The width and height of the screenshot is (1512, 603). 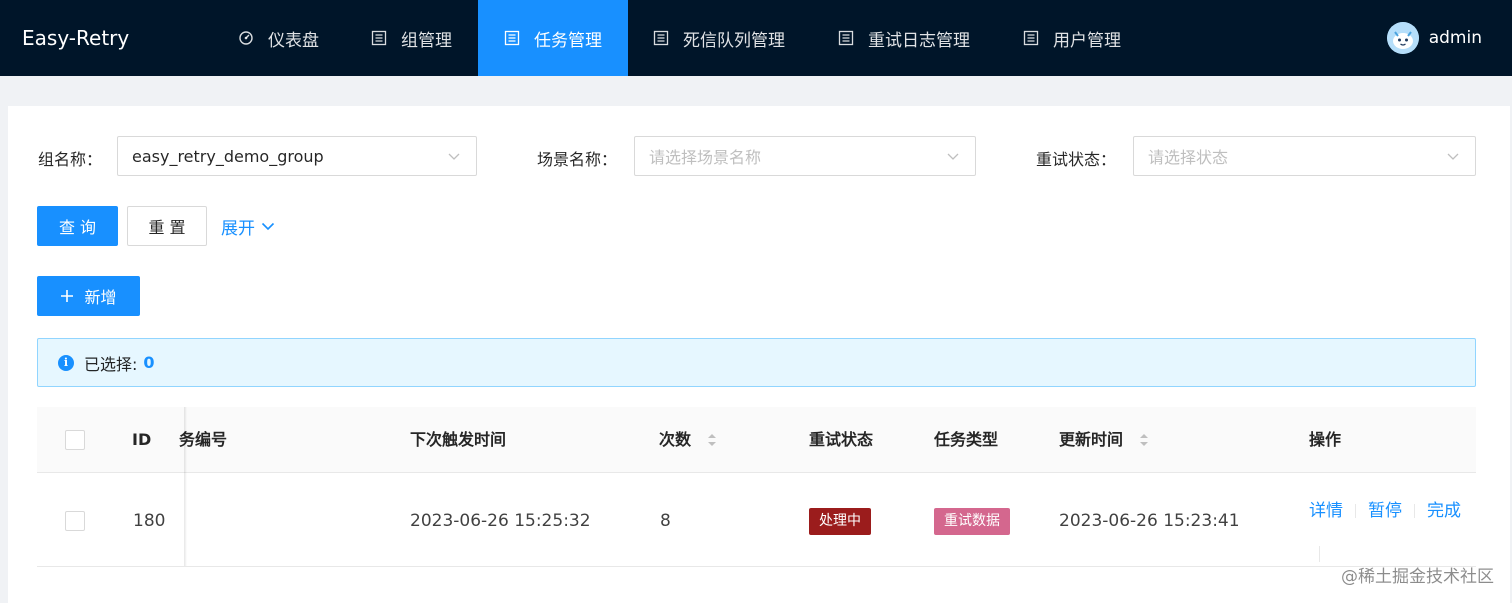 What do you see at coordinates (665, 521) in the screenshot?
I see `cell-count: 8` at bounding box center [665, 521].